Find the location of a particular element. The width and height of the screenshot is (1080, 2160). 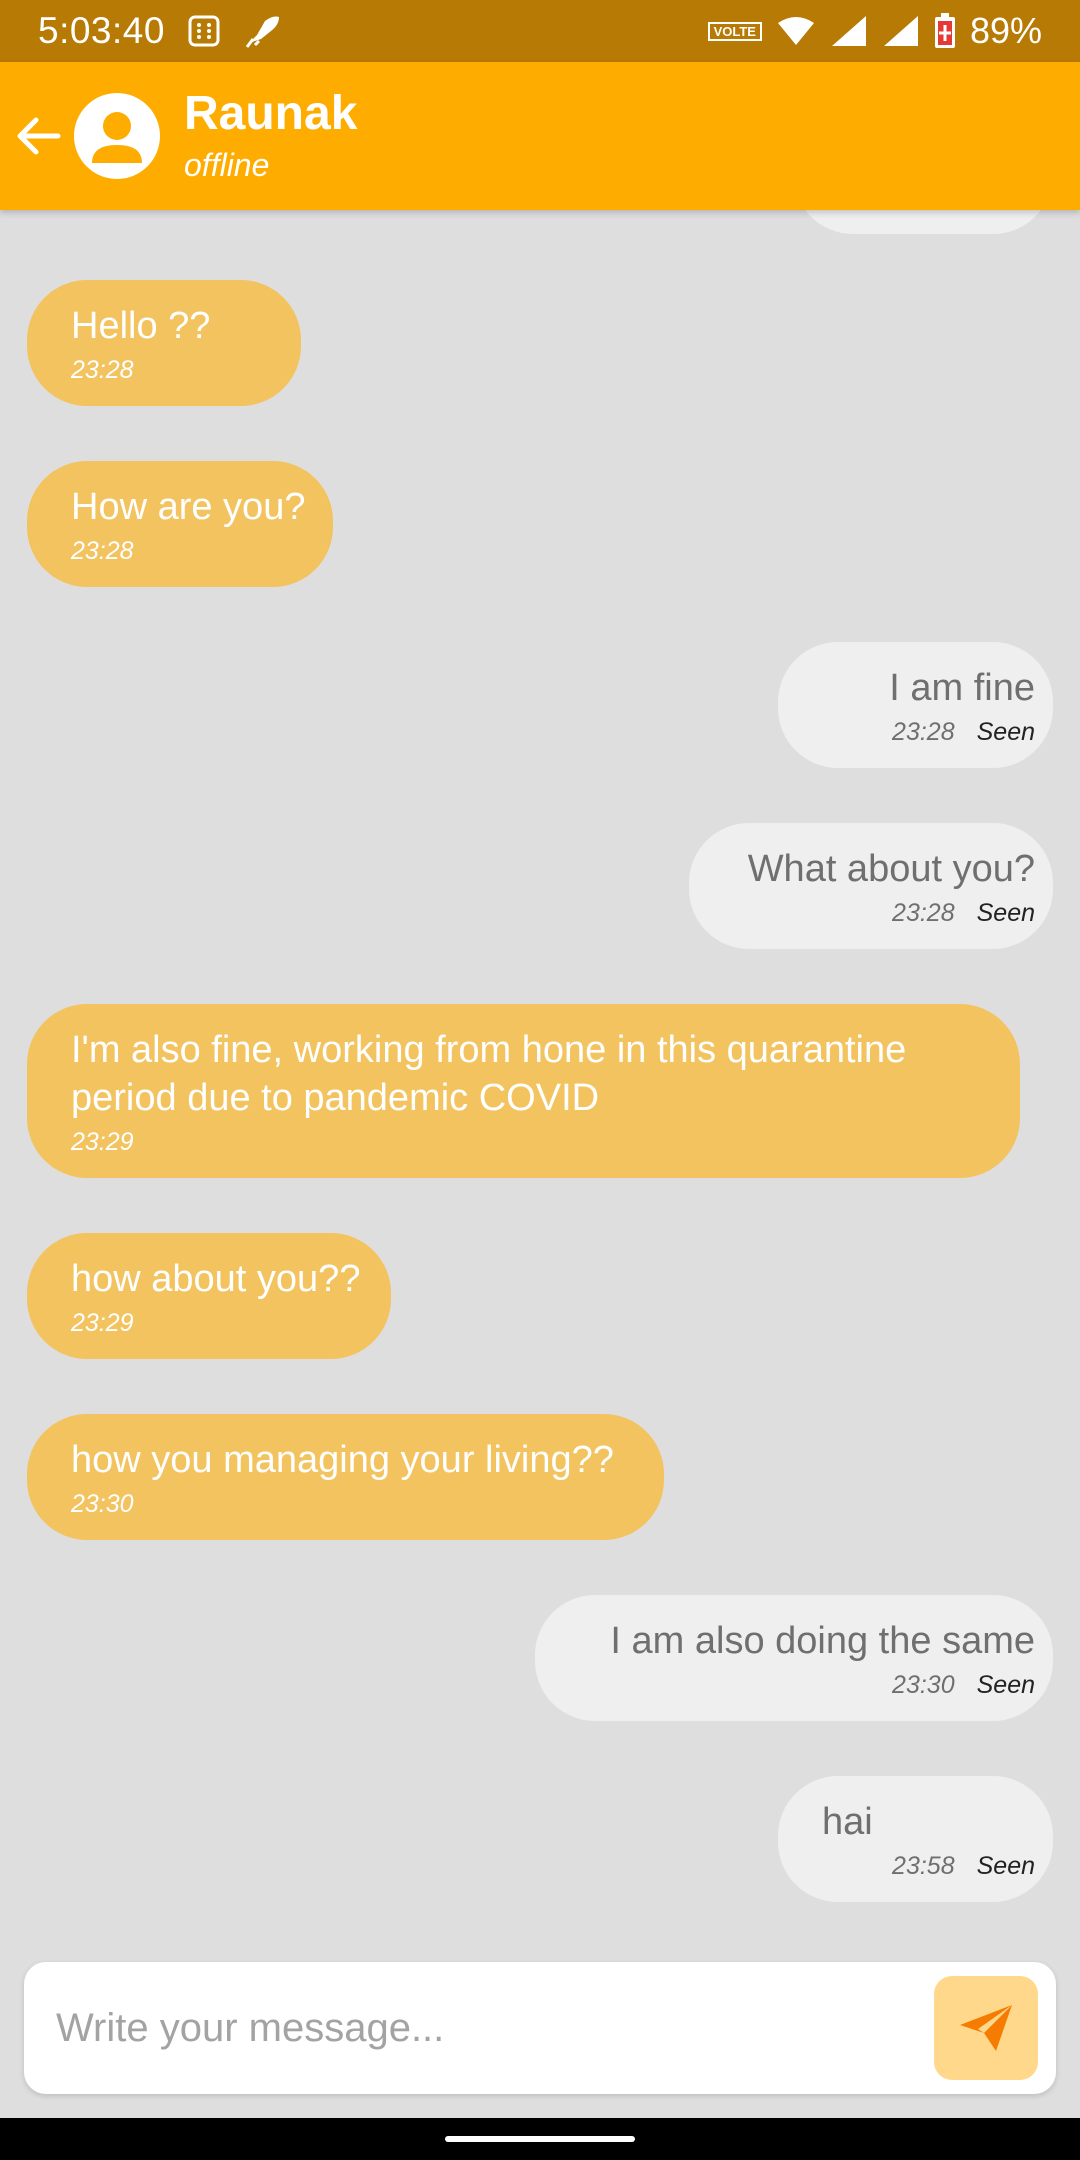

navigation-bar is located at coordinates (540, 2139).